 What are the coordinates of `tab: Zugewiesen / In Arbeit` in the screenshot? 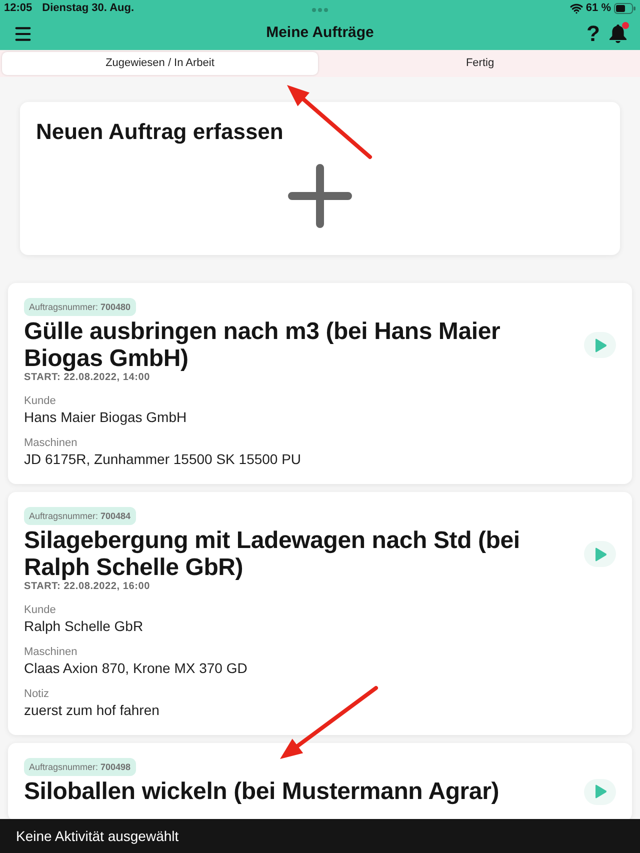 It's located at (160, 63).